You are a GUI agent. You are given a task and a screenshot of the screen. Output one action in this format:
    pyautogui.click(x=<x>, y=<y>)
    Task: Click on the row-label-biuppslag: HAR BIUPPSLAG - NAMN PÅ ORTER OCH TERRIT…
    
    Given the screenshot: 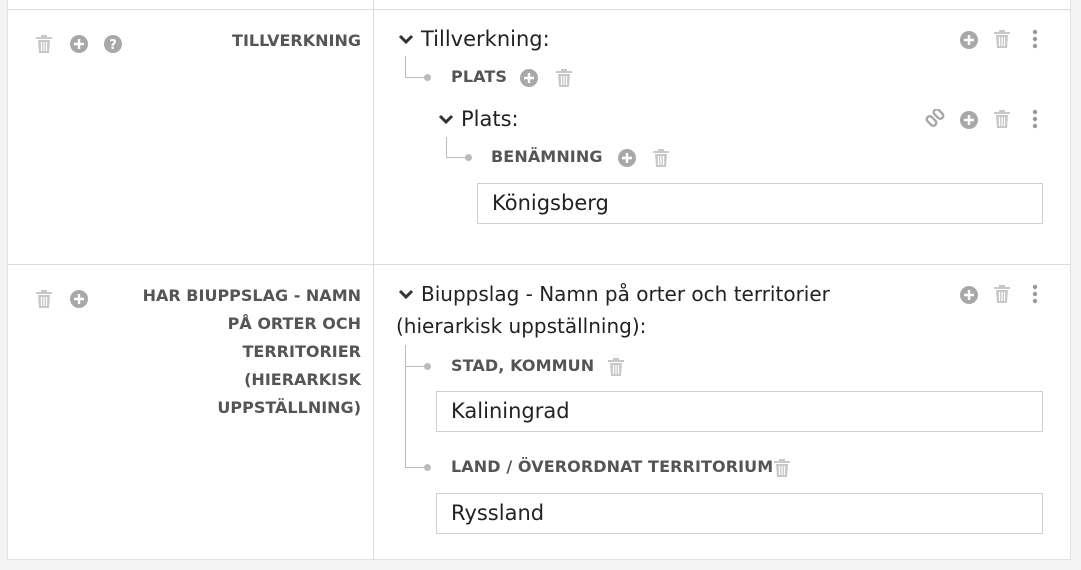 What is the action you would take?
    pyautogui.click(x=241, y=352)
    